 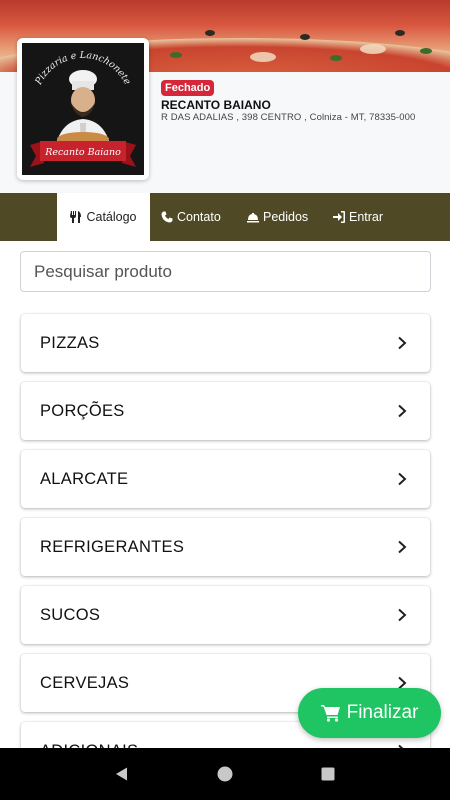 I want to click on category-alarcate: ALARCATE, so click(x=225, y=479).